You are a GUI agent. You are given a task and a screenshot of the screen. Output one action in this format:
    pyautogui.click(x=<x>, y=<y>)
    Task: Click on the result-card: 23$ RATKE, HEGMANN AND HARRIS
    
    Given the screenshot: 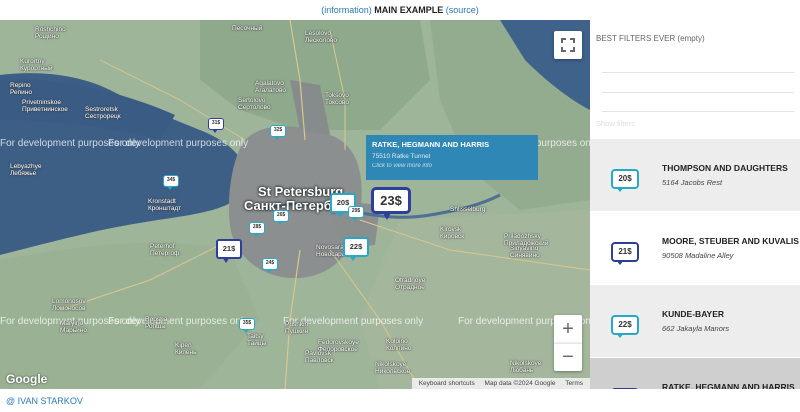 What is the action you would take?
    pyautogui.click(x=695, y=373)
    